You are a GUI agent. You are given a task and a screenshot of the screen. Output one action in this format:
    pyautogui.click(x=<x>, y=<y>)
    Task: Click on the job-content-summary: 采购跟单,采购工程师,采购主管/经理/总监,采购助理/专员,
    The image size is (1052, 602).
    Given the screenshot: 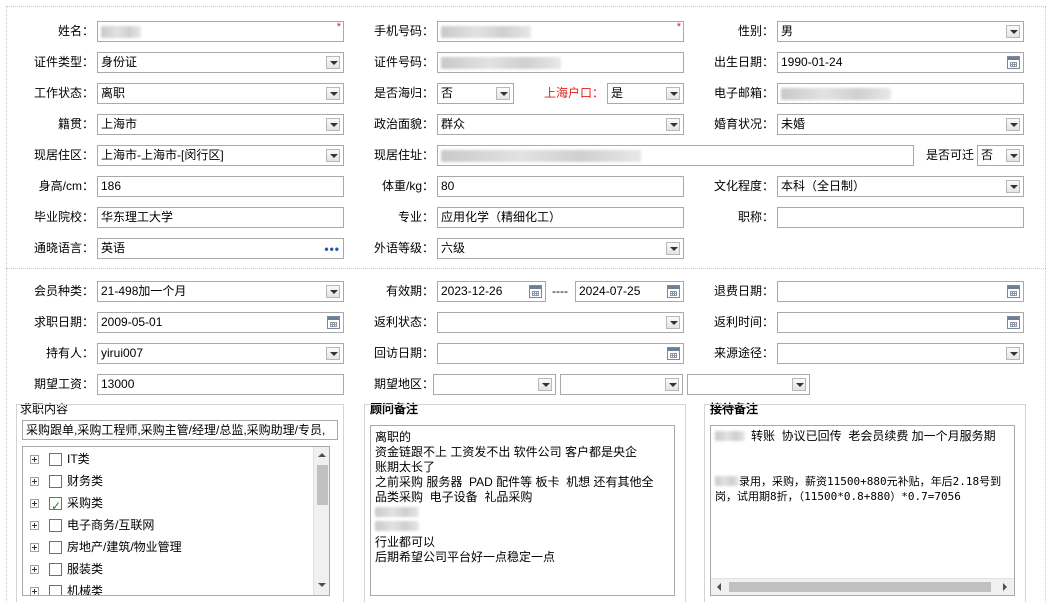 What is the action you would take?
    pyautogui.click(x=180, y=430)
    